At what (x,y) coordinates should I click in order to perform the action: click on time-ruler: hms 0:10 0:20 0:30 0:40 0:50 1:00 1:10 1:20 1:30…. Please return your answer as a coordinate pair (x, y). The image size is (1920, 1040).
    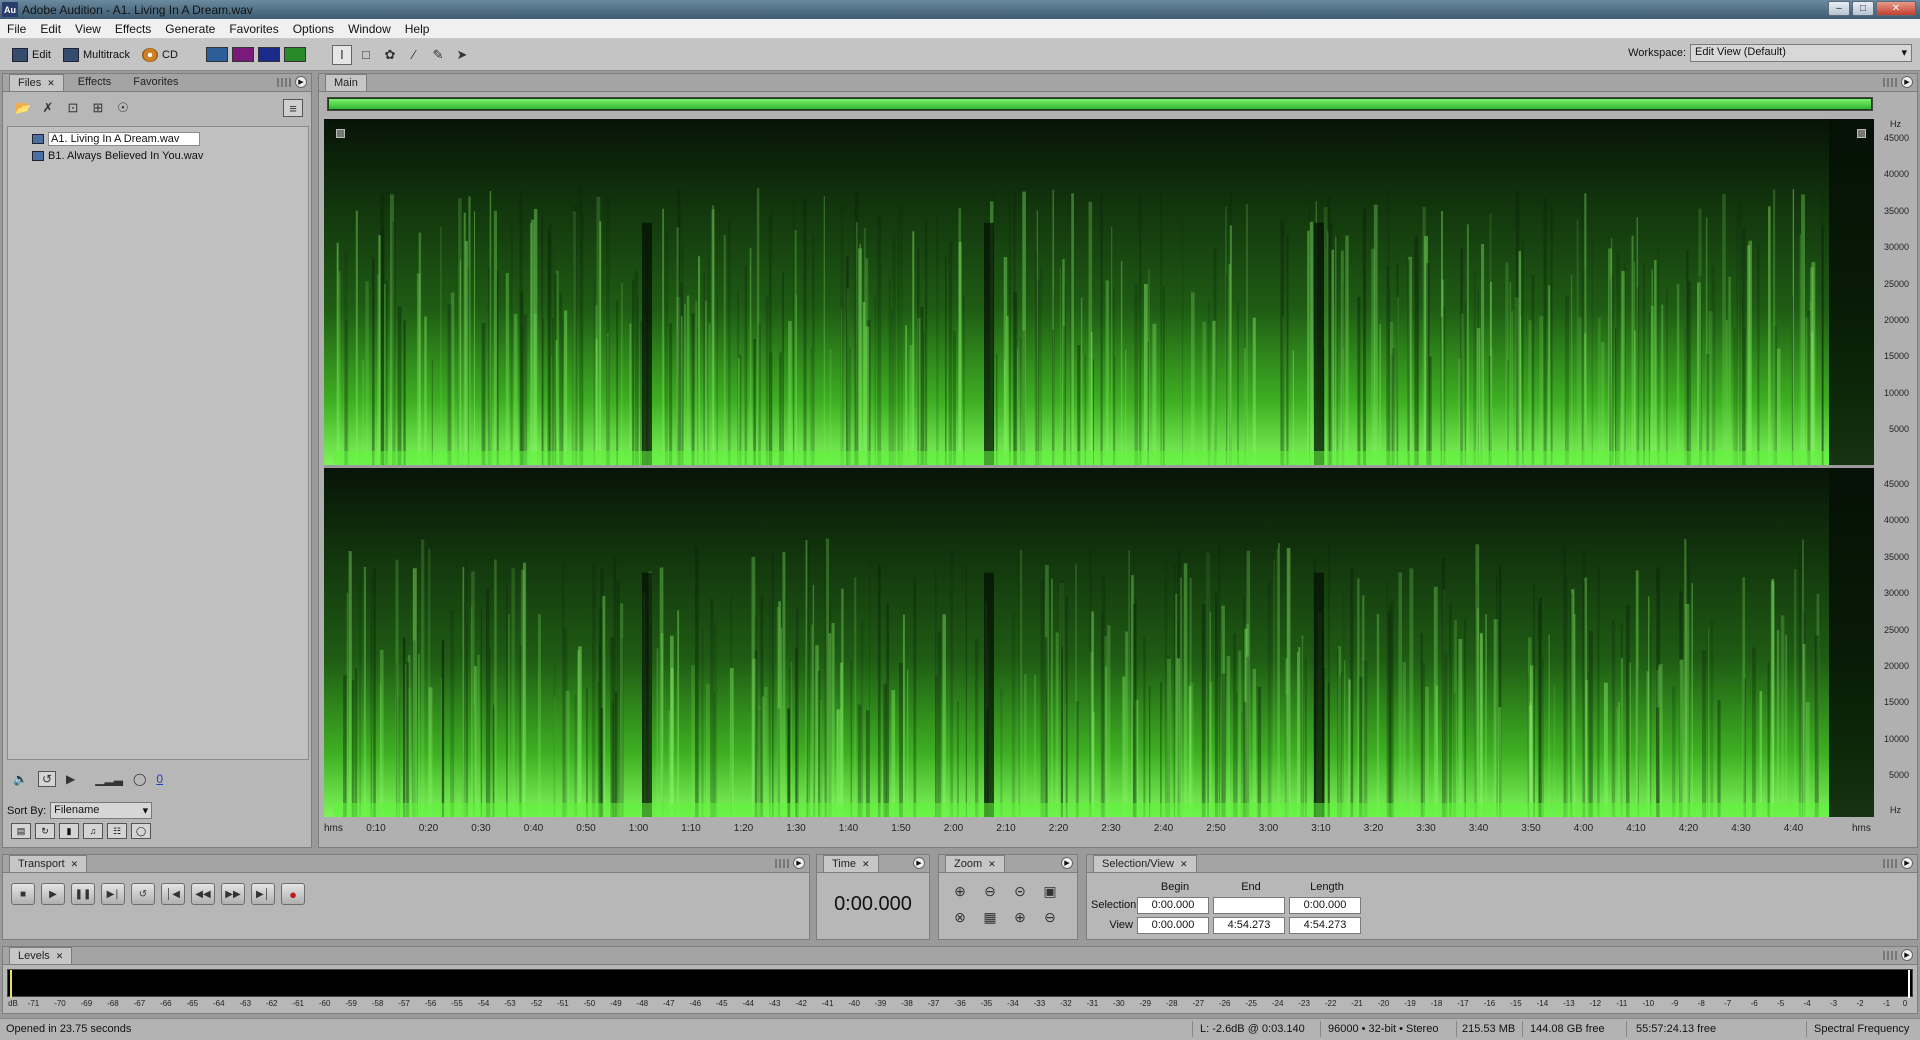
    Looking at the image, I should click on (1101, 830).